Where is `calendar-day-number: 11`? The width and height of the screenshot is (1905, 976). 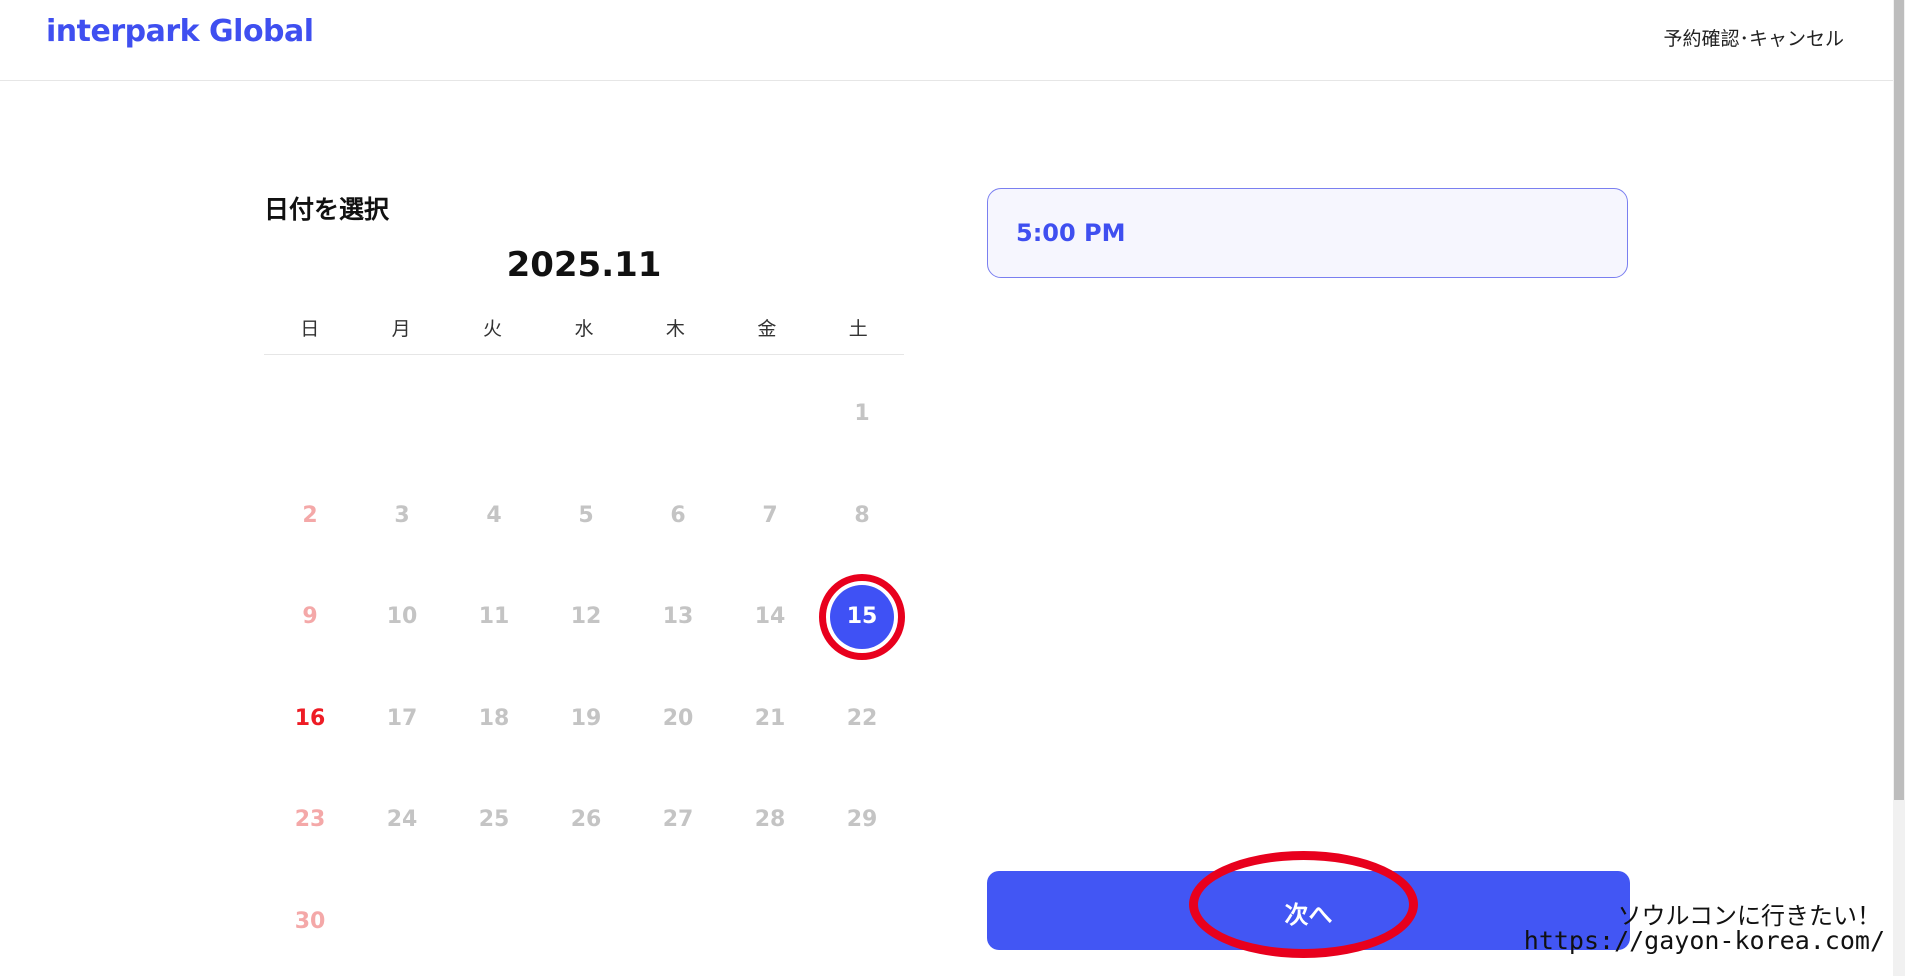 calendar-day-number: 11 is located at coordinates (494, 617).